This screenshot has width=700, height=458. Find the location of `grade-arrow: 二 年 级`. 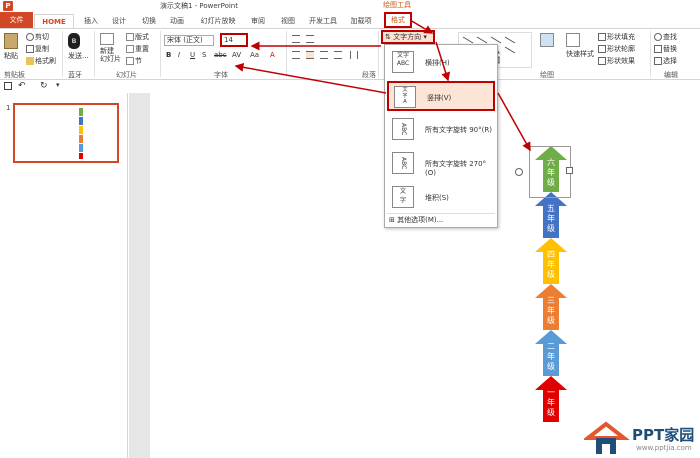

grade-arrow: 二 年 级 is located at coordinates (551, 353).